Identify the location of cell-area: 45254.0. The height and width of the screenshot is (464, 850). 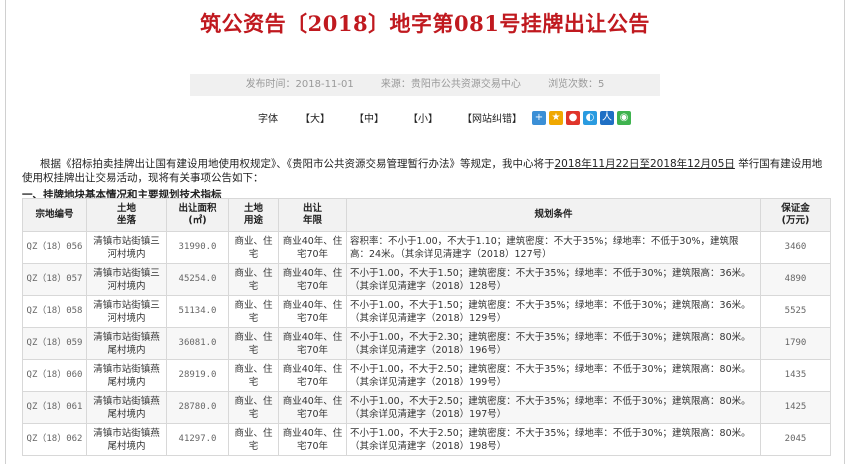
(197, 279).